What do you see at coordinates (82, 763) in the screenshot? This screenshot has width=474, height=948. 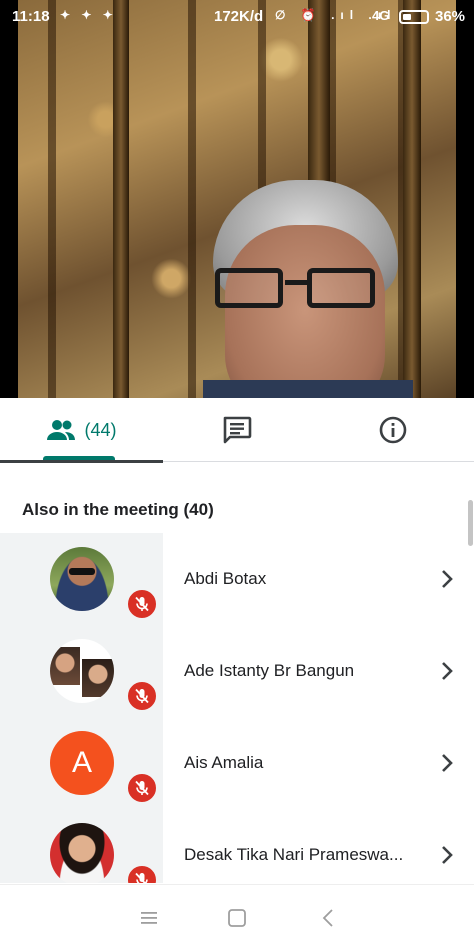 I see `avatar: A` at bounding box center [82, 763].